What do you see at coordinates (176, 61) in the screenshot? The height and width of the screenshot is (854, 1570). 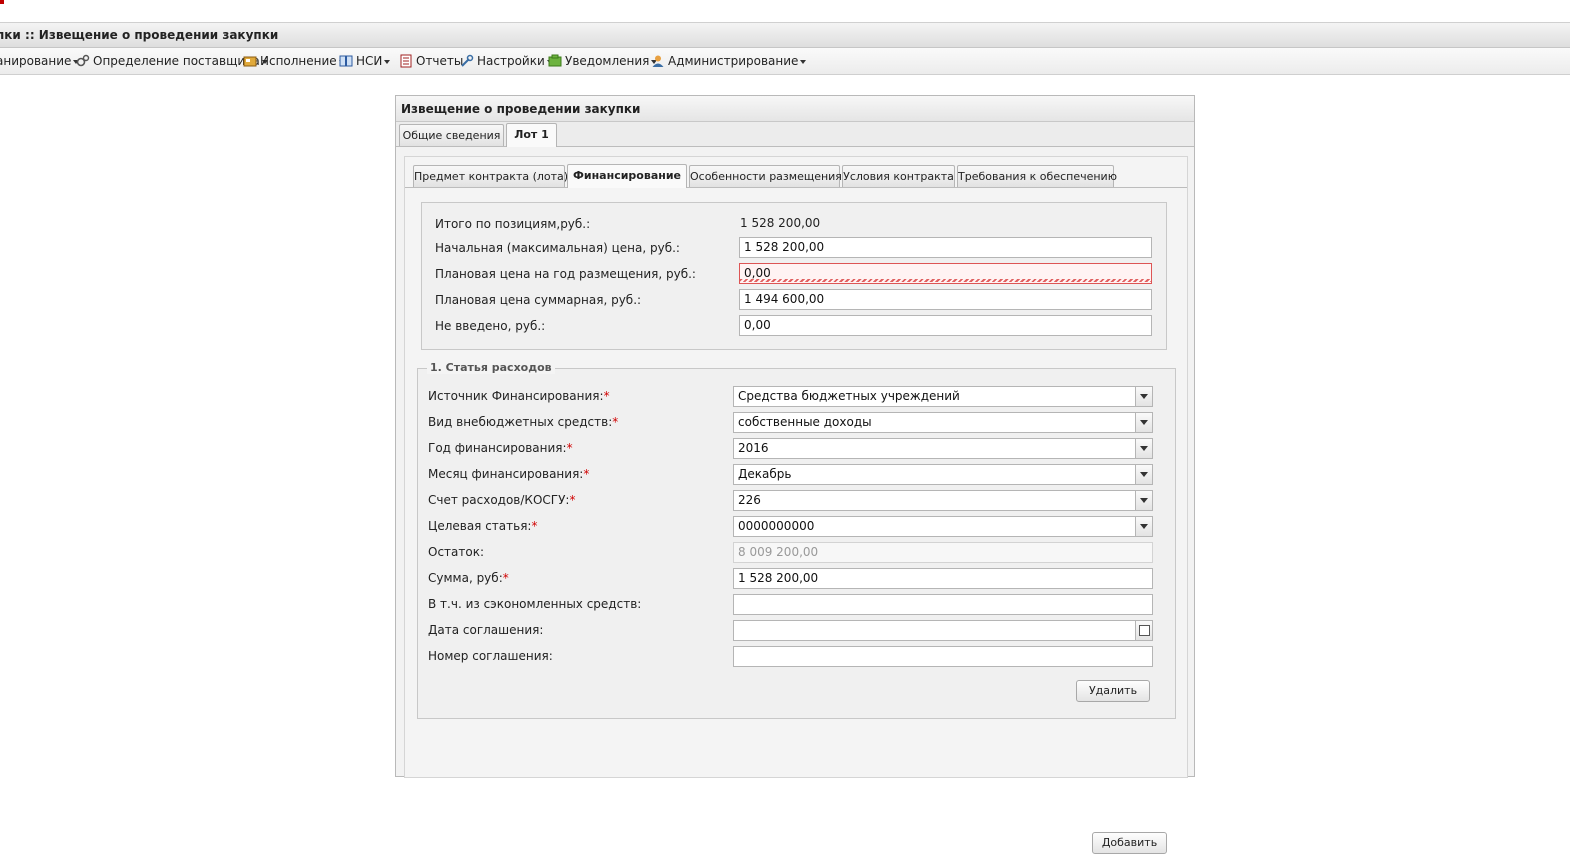 I see `menu-supplier-label: Определение поставщика` at bounding box center [176, 61].